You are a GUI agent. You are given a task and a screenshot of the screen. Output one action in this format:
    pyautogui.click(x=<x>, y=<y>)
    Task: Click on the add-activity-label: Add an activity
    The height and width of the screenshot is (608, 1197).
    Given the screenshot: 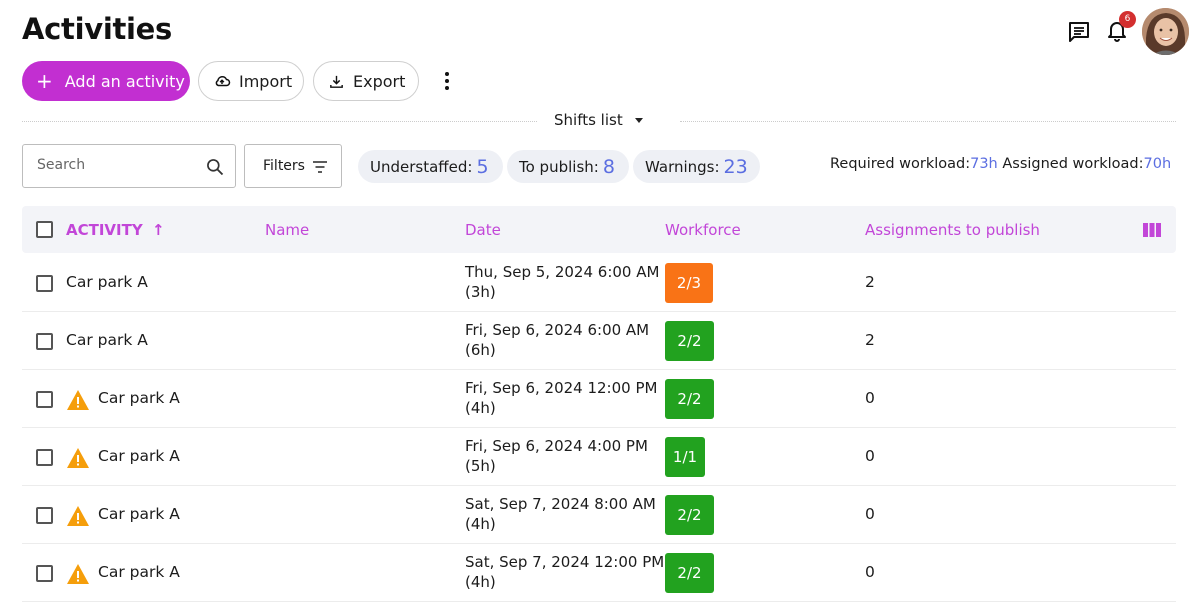 What is the action you would take?
    pyautogui.click(x=124, y=81)
    